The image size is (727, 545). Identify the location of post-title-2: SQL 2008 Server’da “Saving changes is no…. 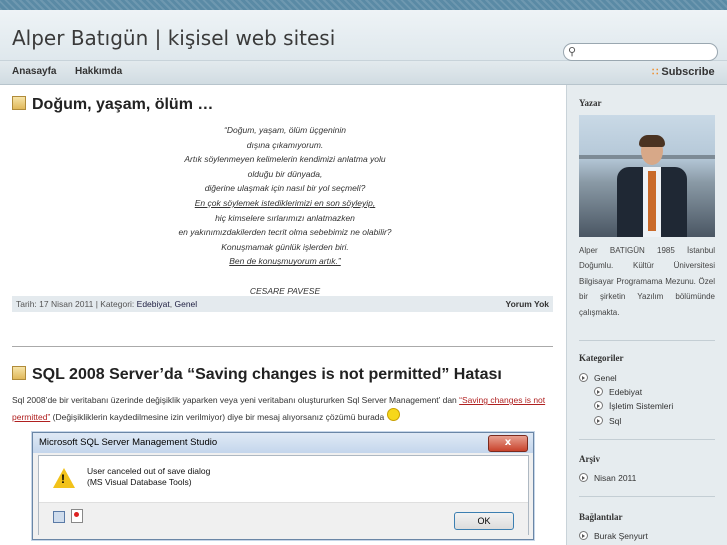
(257, 375).